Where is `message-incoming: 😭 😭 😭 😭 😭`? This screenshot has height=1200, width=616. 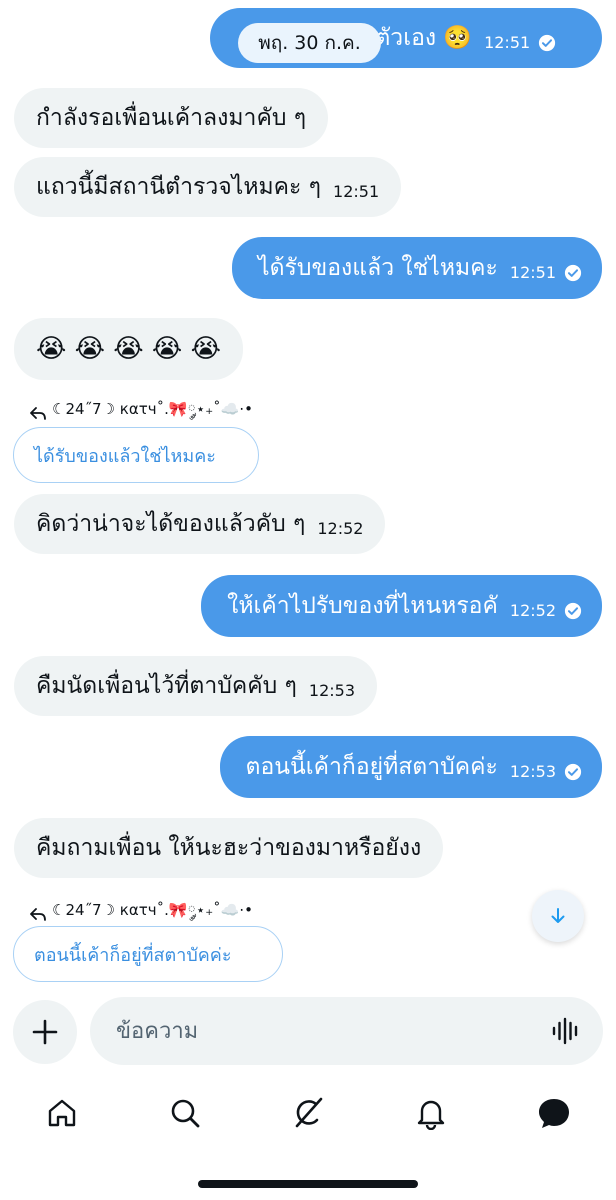
message-incoming: 😭 😭 😭 😭 😭 is located at coordinates (128, 349).